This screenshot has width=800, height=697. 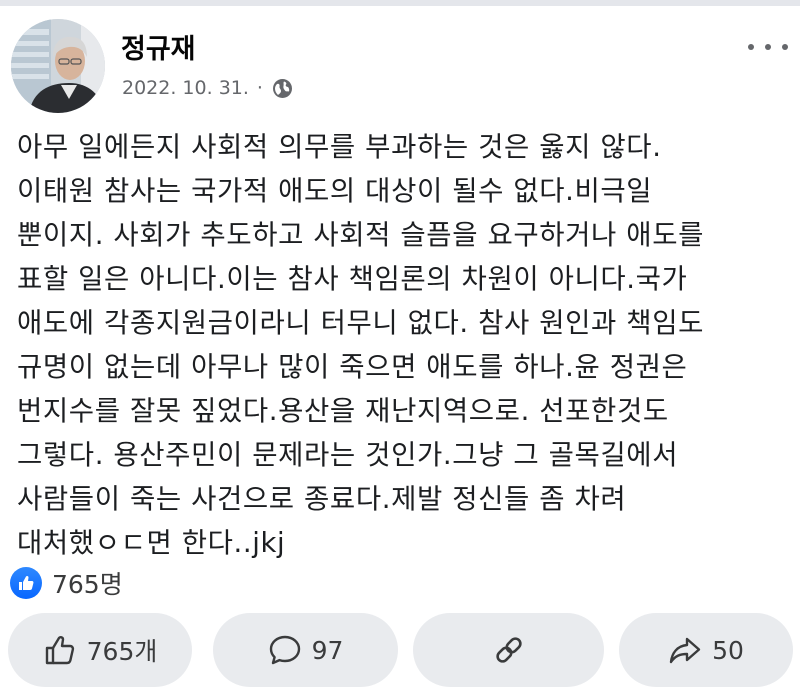 What do you see at coordinates (322, 499) in the screenshot?
I see `post-text-line: 사람들이 죽는 사건으로 종료다.제발 정신들 좀 차려` at bounding box center [322, 499].